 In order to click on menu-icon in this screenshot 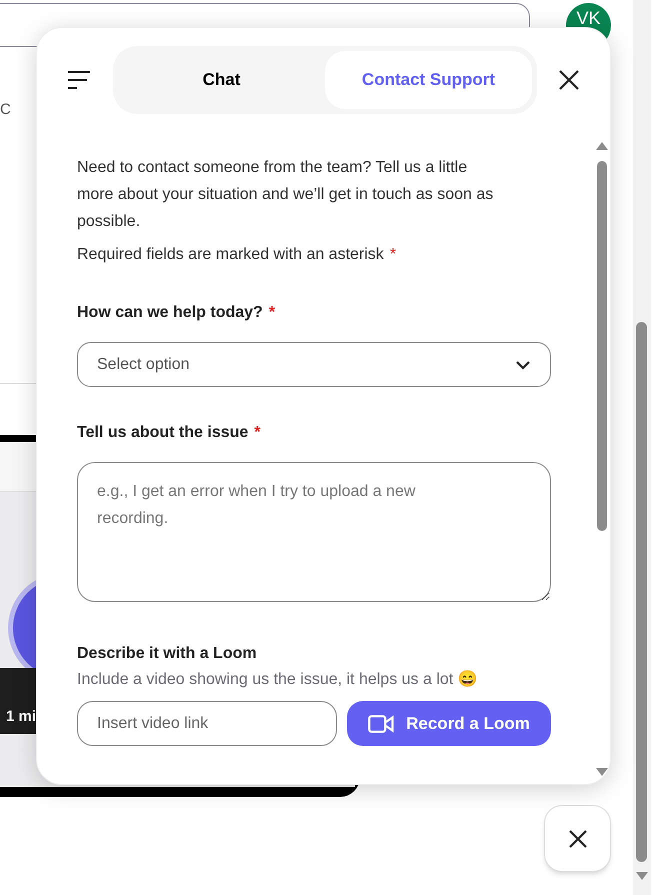, I will do `click(79, 80)`.